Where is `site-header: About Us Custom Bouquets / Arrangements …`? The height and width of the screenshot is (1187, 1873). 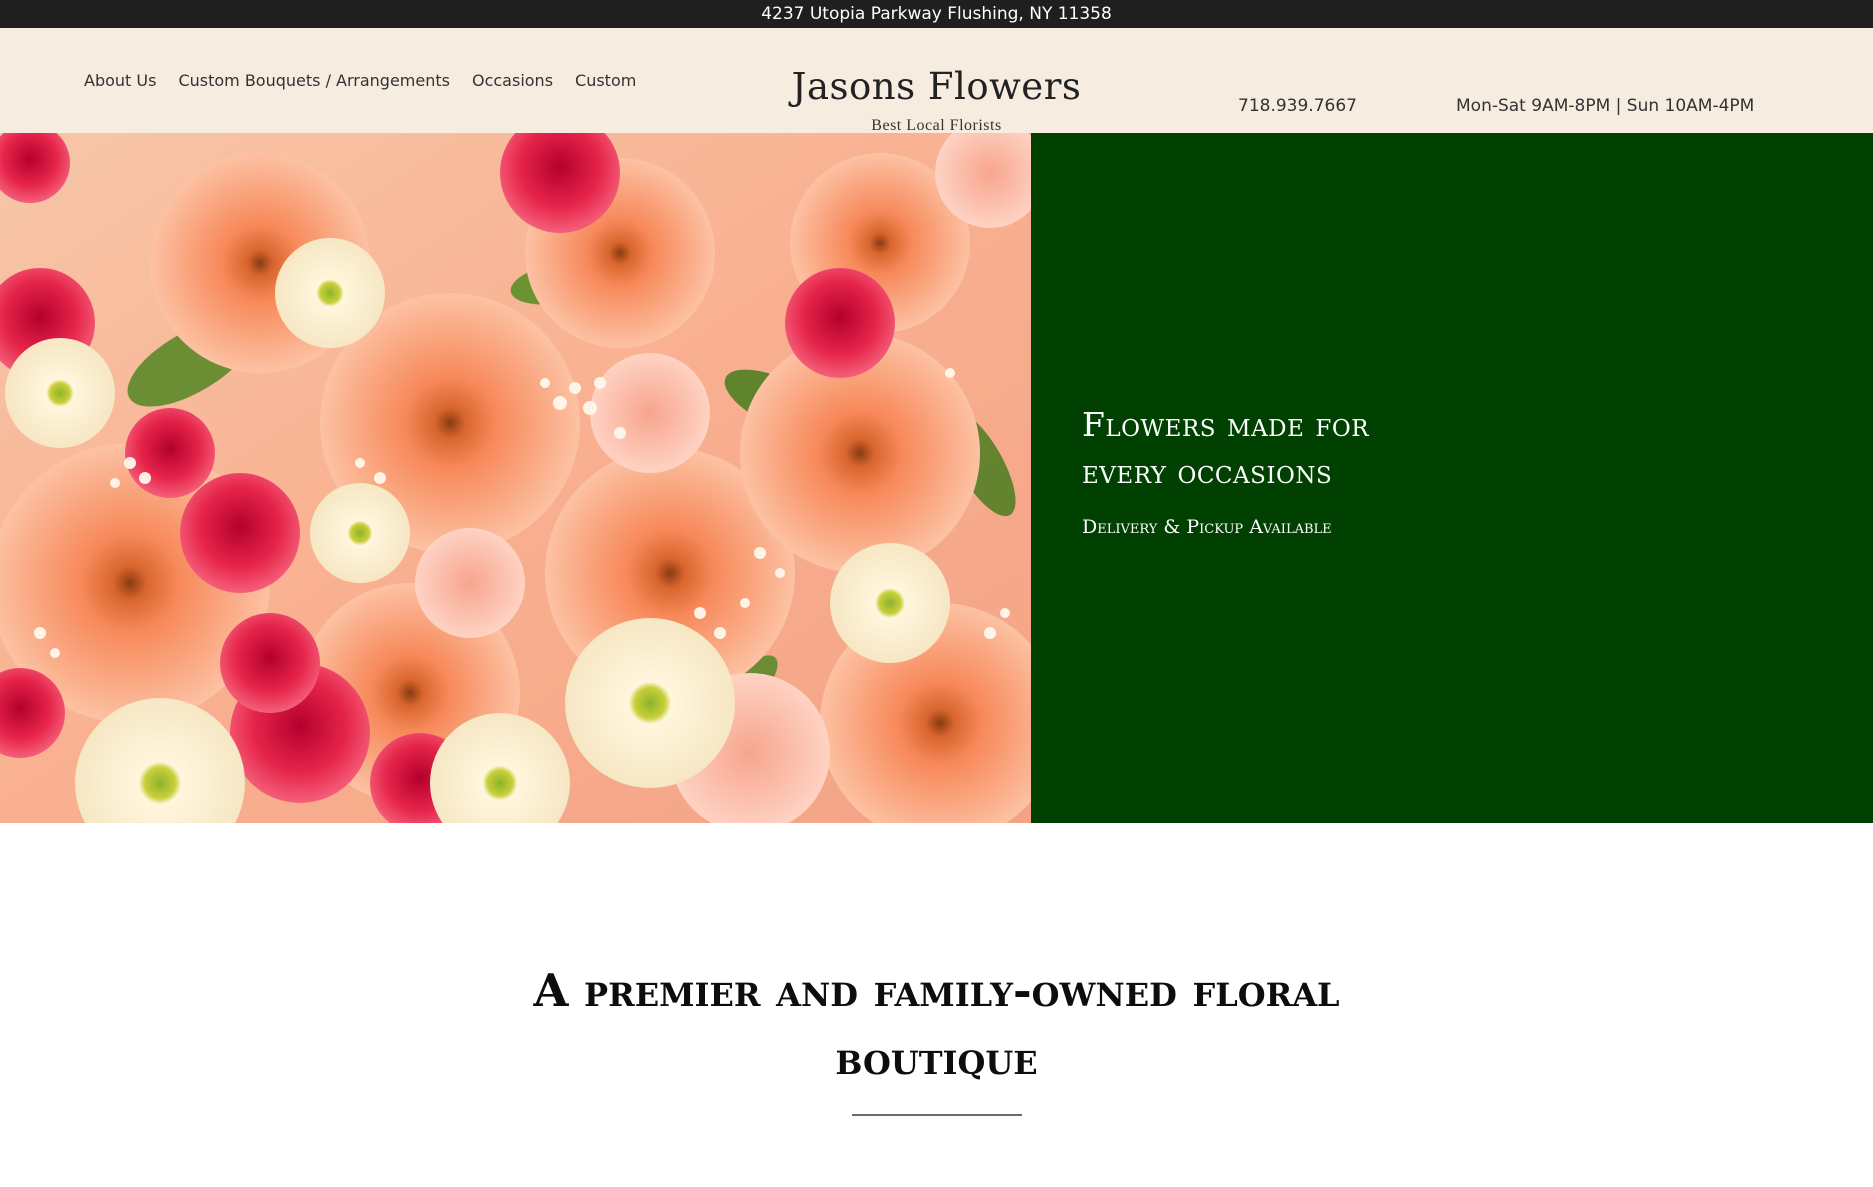 site-header: About Us Custom Bouquets / Arrangements … is located at coordinates (936, 81).